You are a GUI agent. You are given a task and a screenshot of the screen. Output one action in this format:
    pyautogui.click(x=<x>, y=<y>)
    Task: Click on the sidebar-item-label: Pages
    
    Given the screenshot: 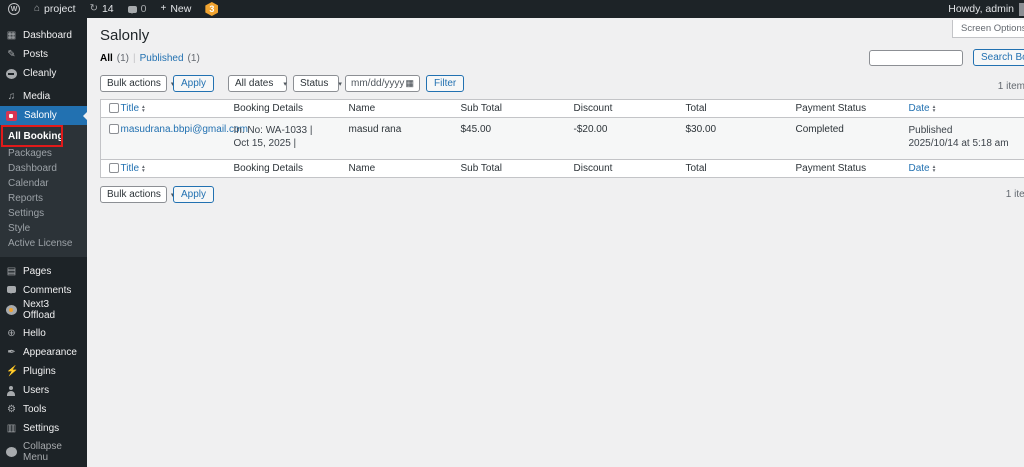 What is the action you would take?
    pyautogui.click(x=37, y=271)
    